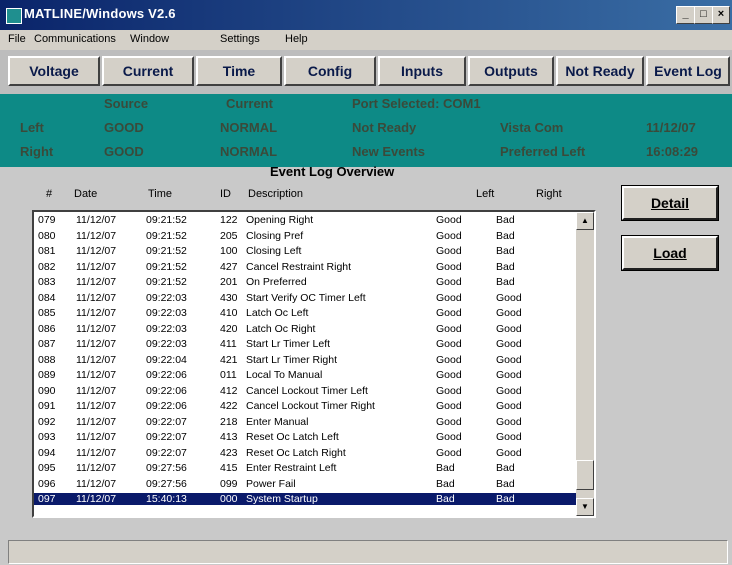 This screenshot has height=565, width=732. What do you see at coordinates (271, 483) in the screenshot?
I see `row-description: Power Fail` at bounding box center [271, 483].